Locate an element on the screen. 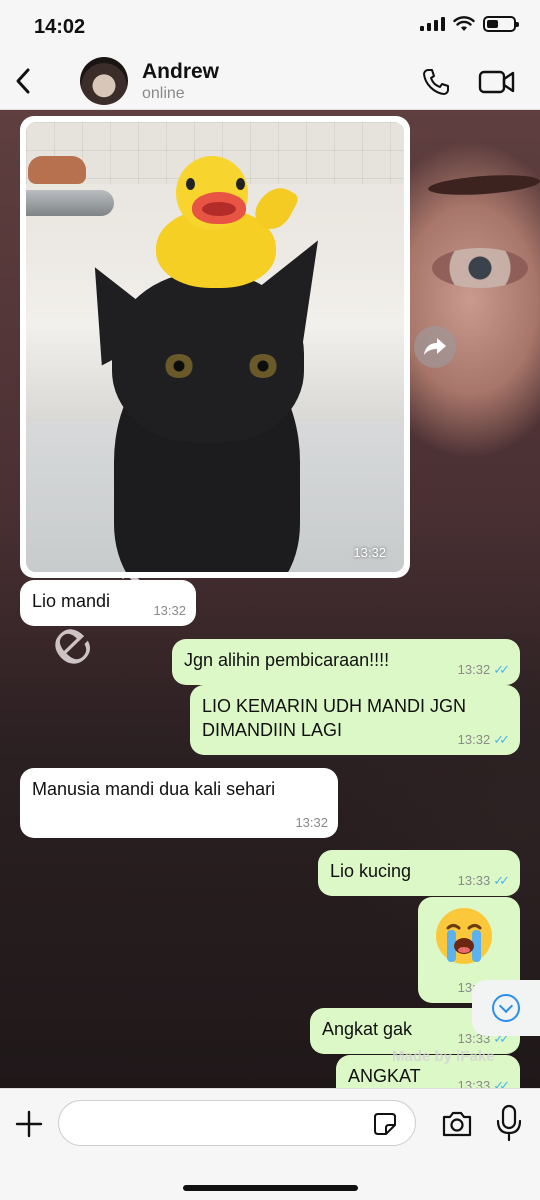 The height and width of the screenshot is (1200, 540). video-call-button is located at coordinates (497, 82).